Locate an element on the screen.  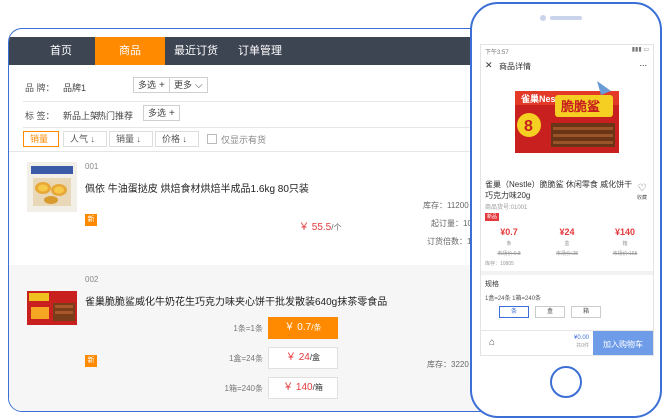
sort-sales: 销量 ↓ is located at coordinates (131, 139).